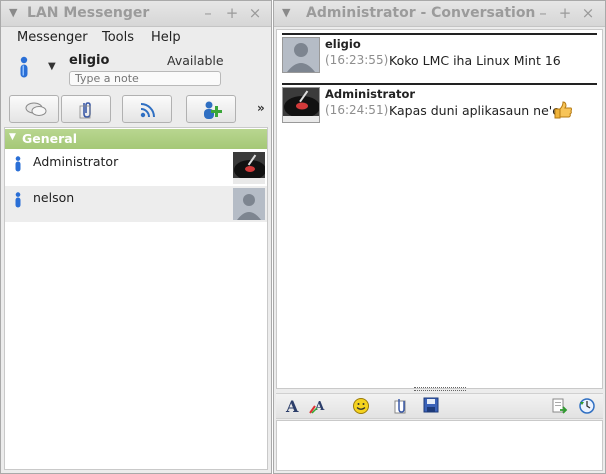  I want to click on menu-messenger: Messenger, so click(52, 37).